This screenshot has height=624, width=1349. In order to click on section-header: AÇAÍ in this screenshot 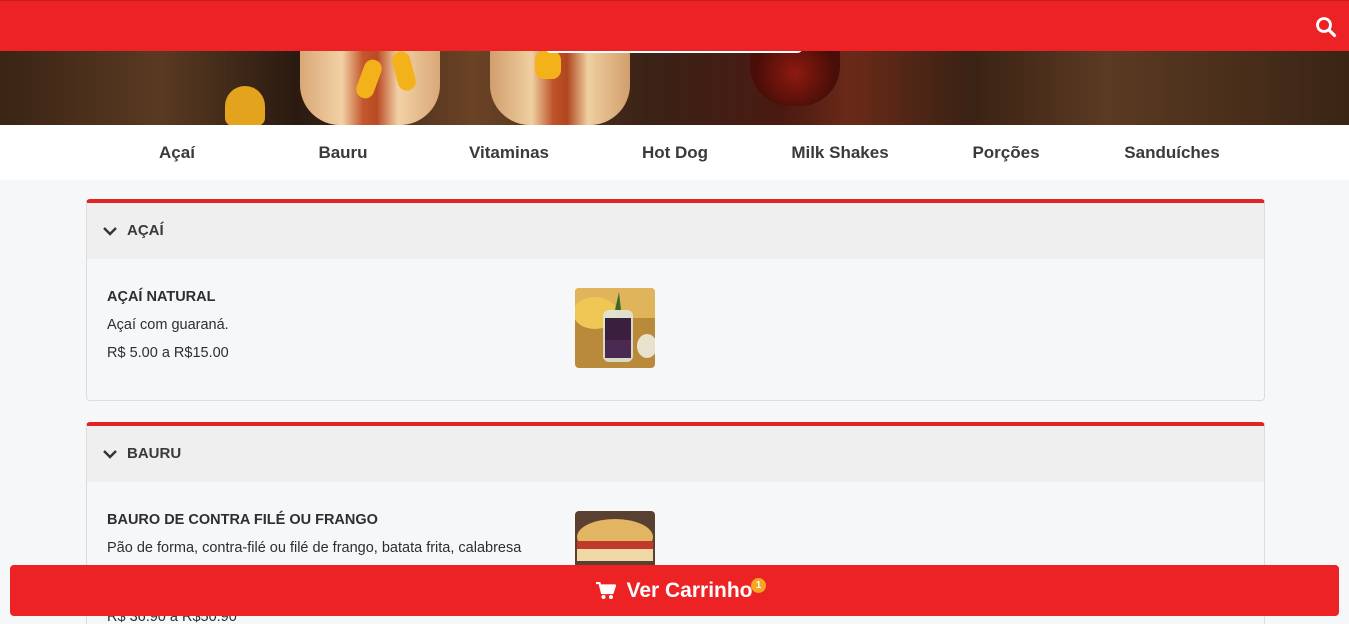, I will do `click(675, 231)`.